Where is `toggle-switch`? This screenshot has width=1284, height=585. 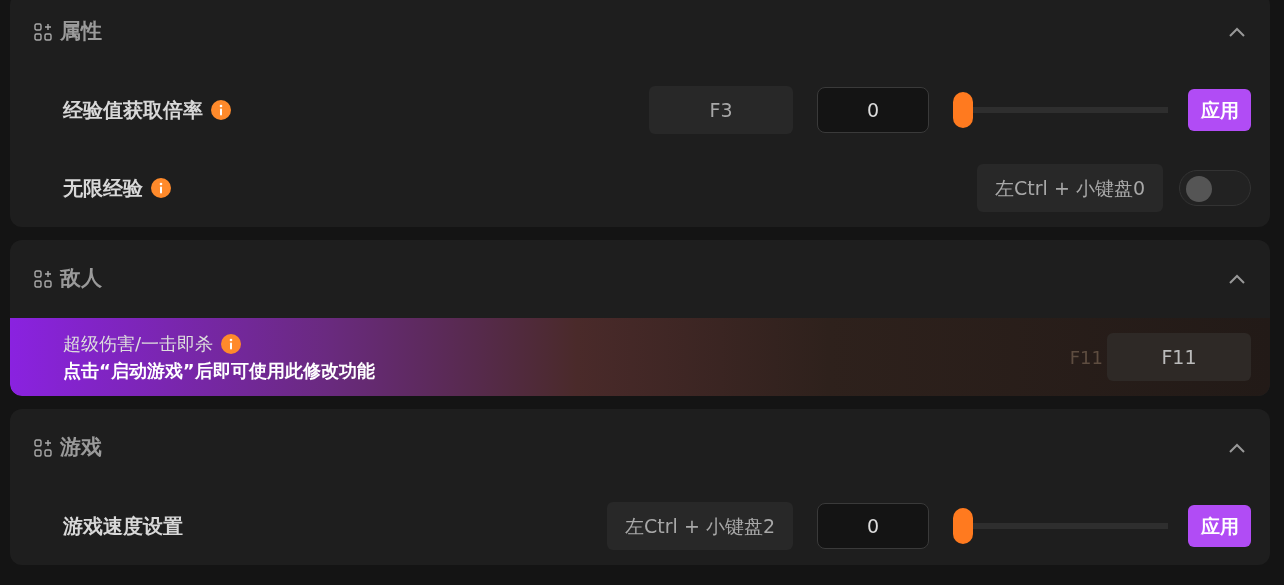
toggle-switch is located at coordinates (1215, 188).